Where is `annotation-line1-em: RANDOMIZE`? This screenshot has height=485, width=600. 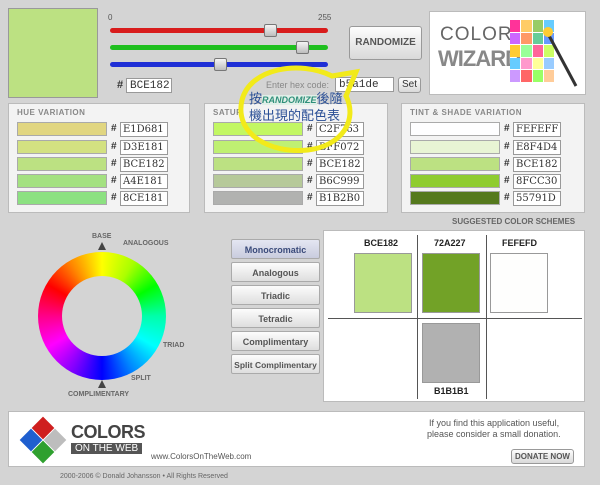 annotation-line1-em: RANDOMIZE is located at coordinates (289, 100).